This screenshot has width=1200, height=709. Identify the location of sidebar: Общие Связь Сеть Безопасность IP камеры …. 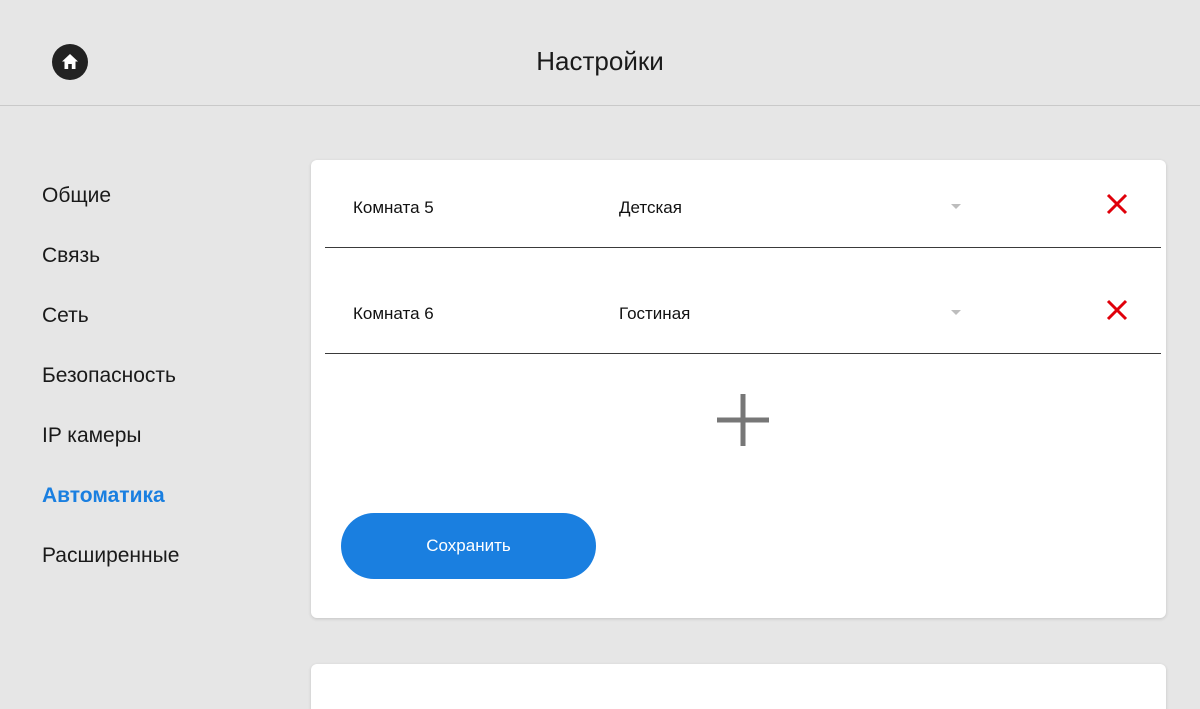
(172, 376).